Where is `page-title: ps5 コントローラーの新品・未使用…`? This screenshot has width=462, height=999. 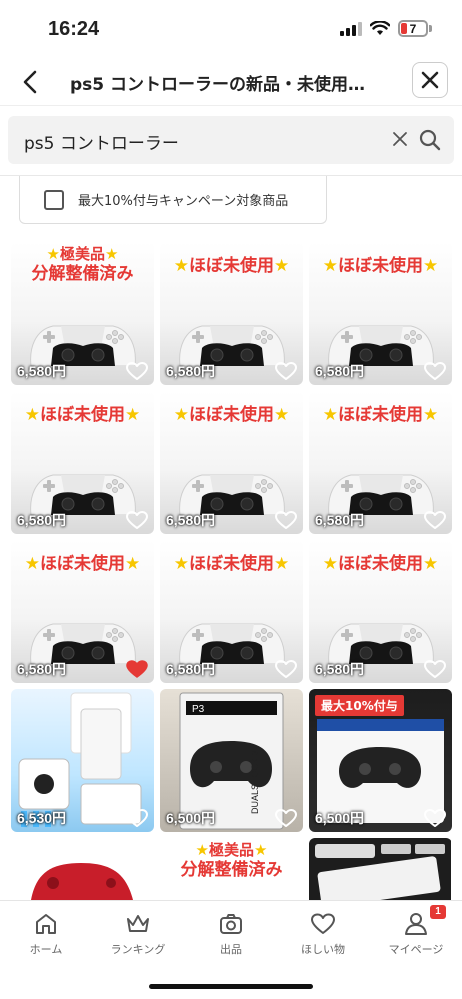
page-title: ps5 コントローラーの新品・未使用… is located at coordinates (218, 85).